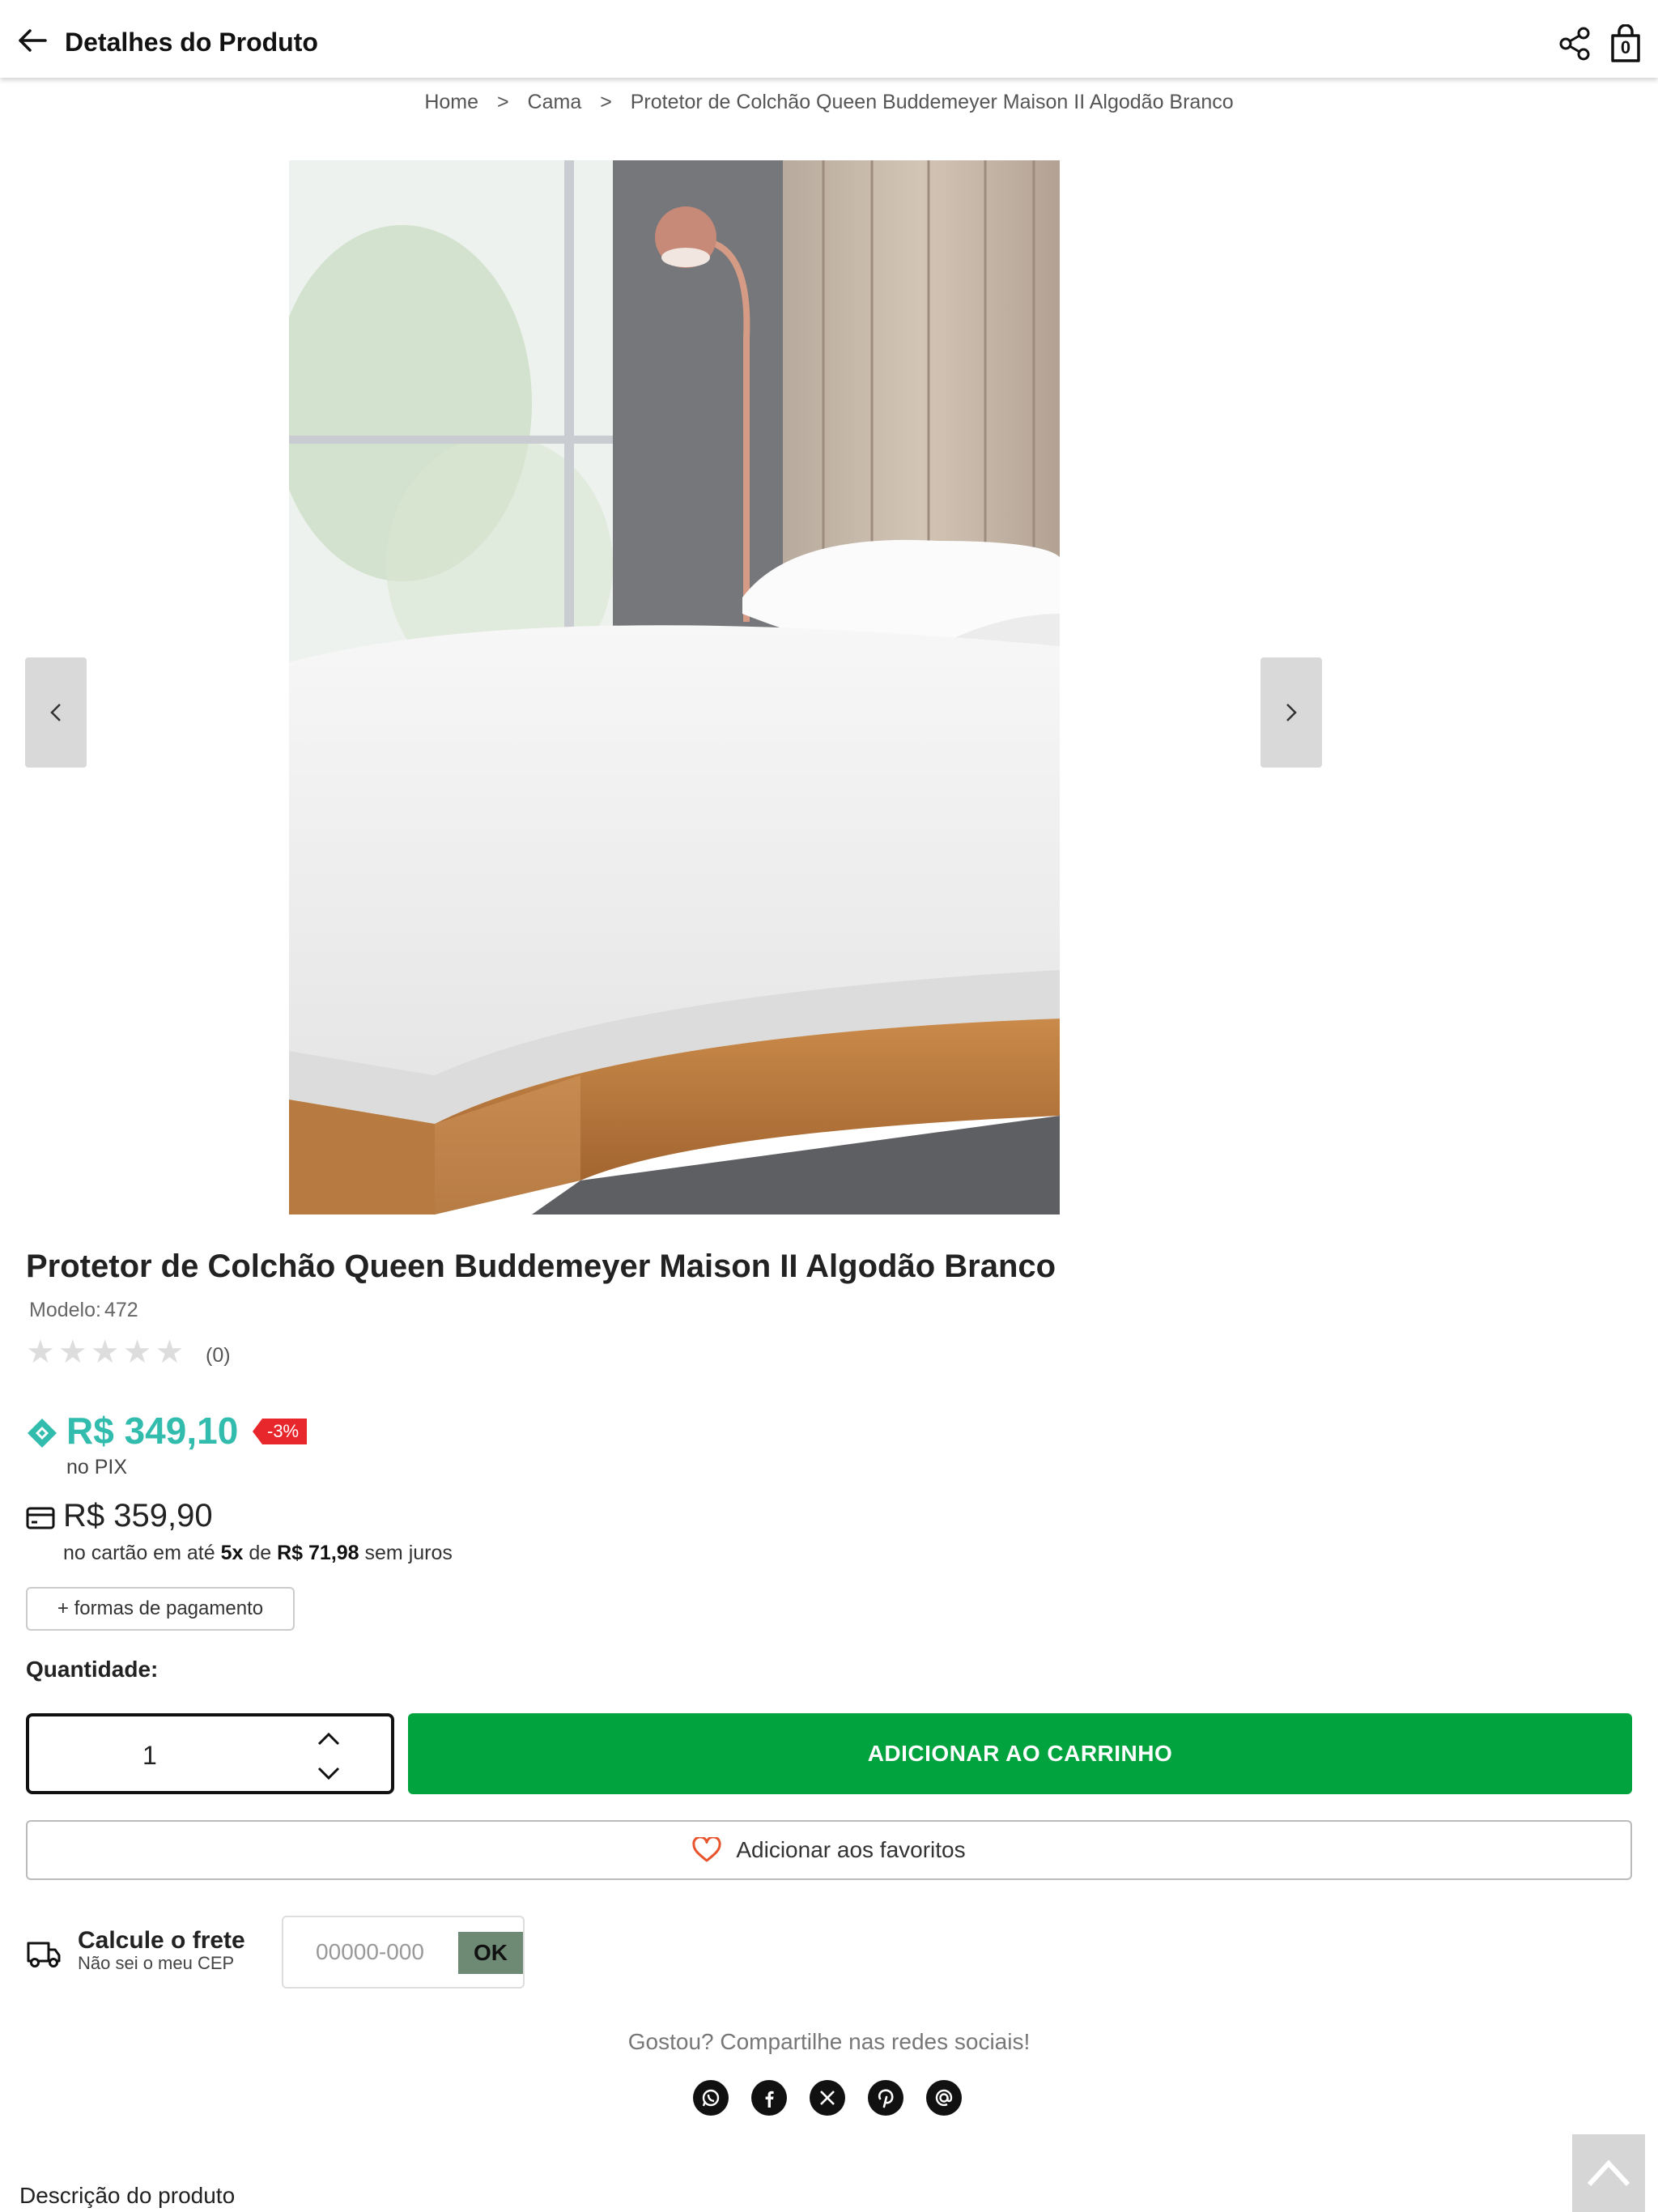 The width and height of the screenshot is (1658, 2212). Describe the element at coordinates (829, 2042) in the screenshot. I see `share-prompt: Gostou? Compartilhe nas redes sociais!` at that location.